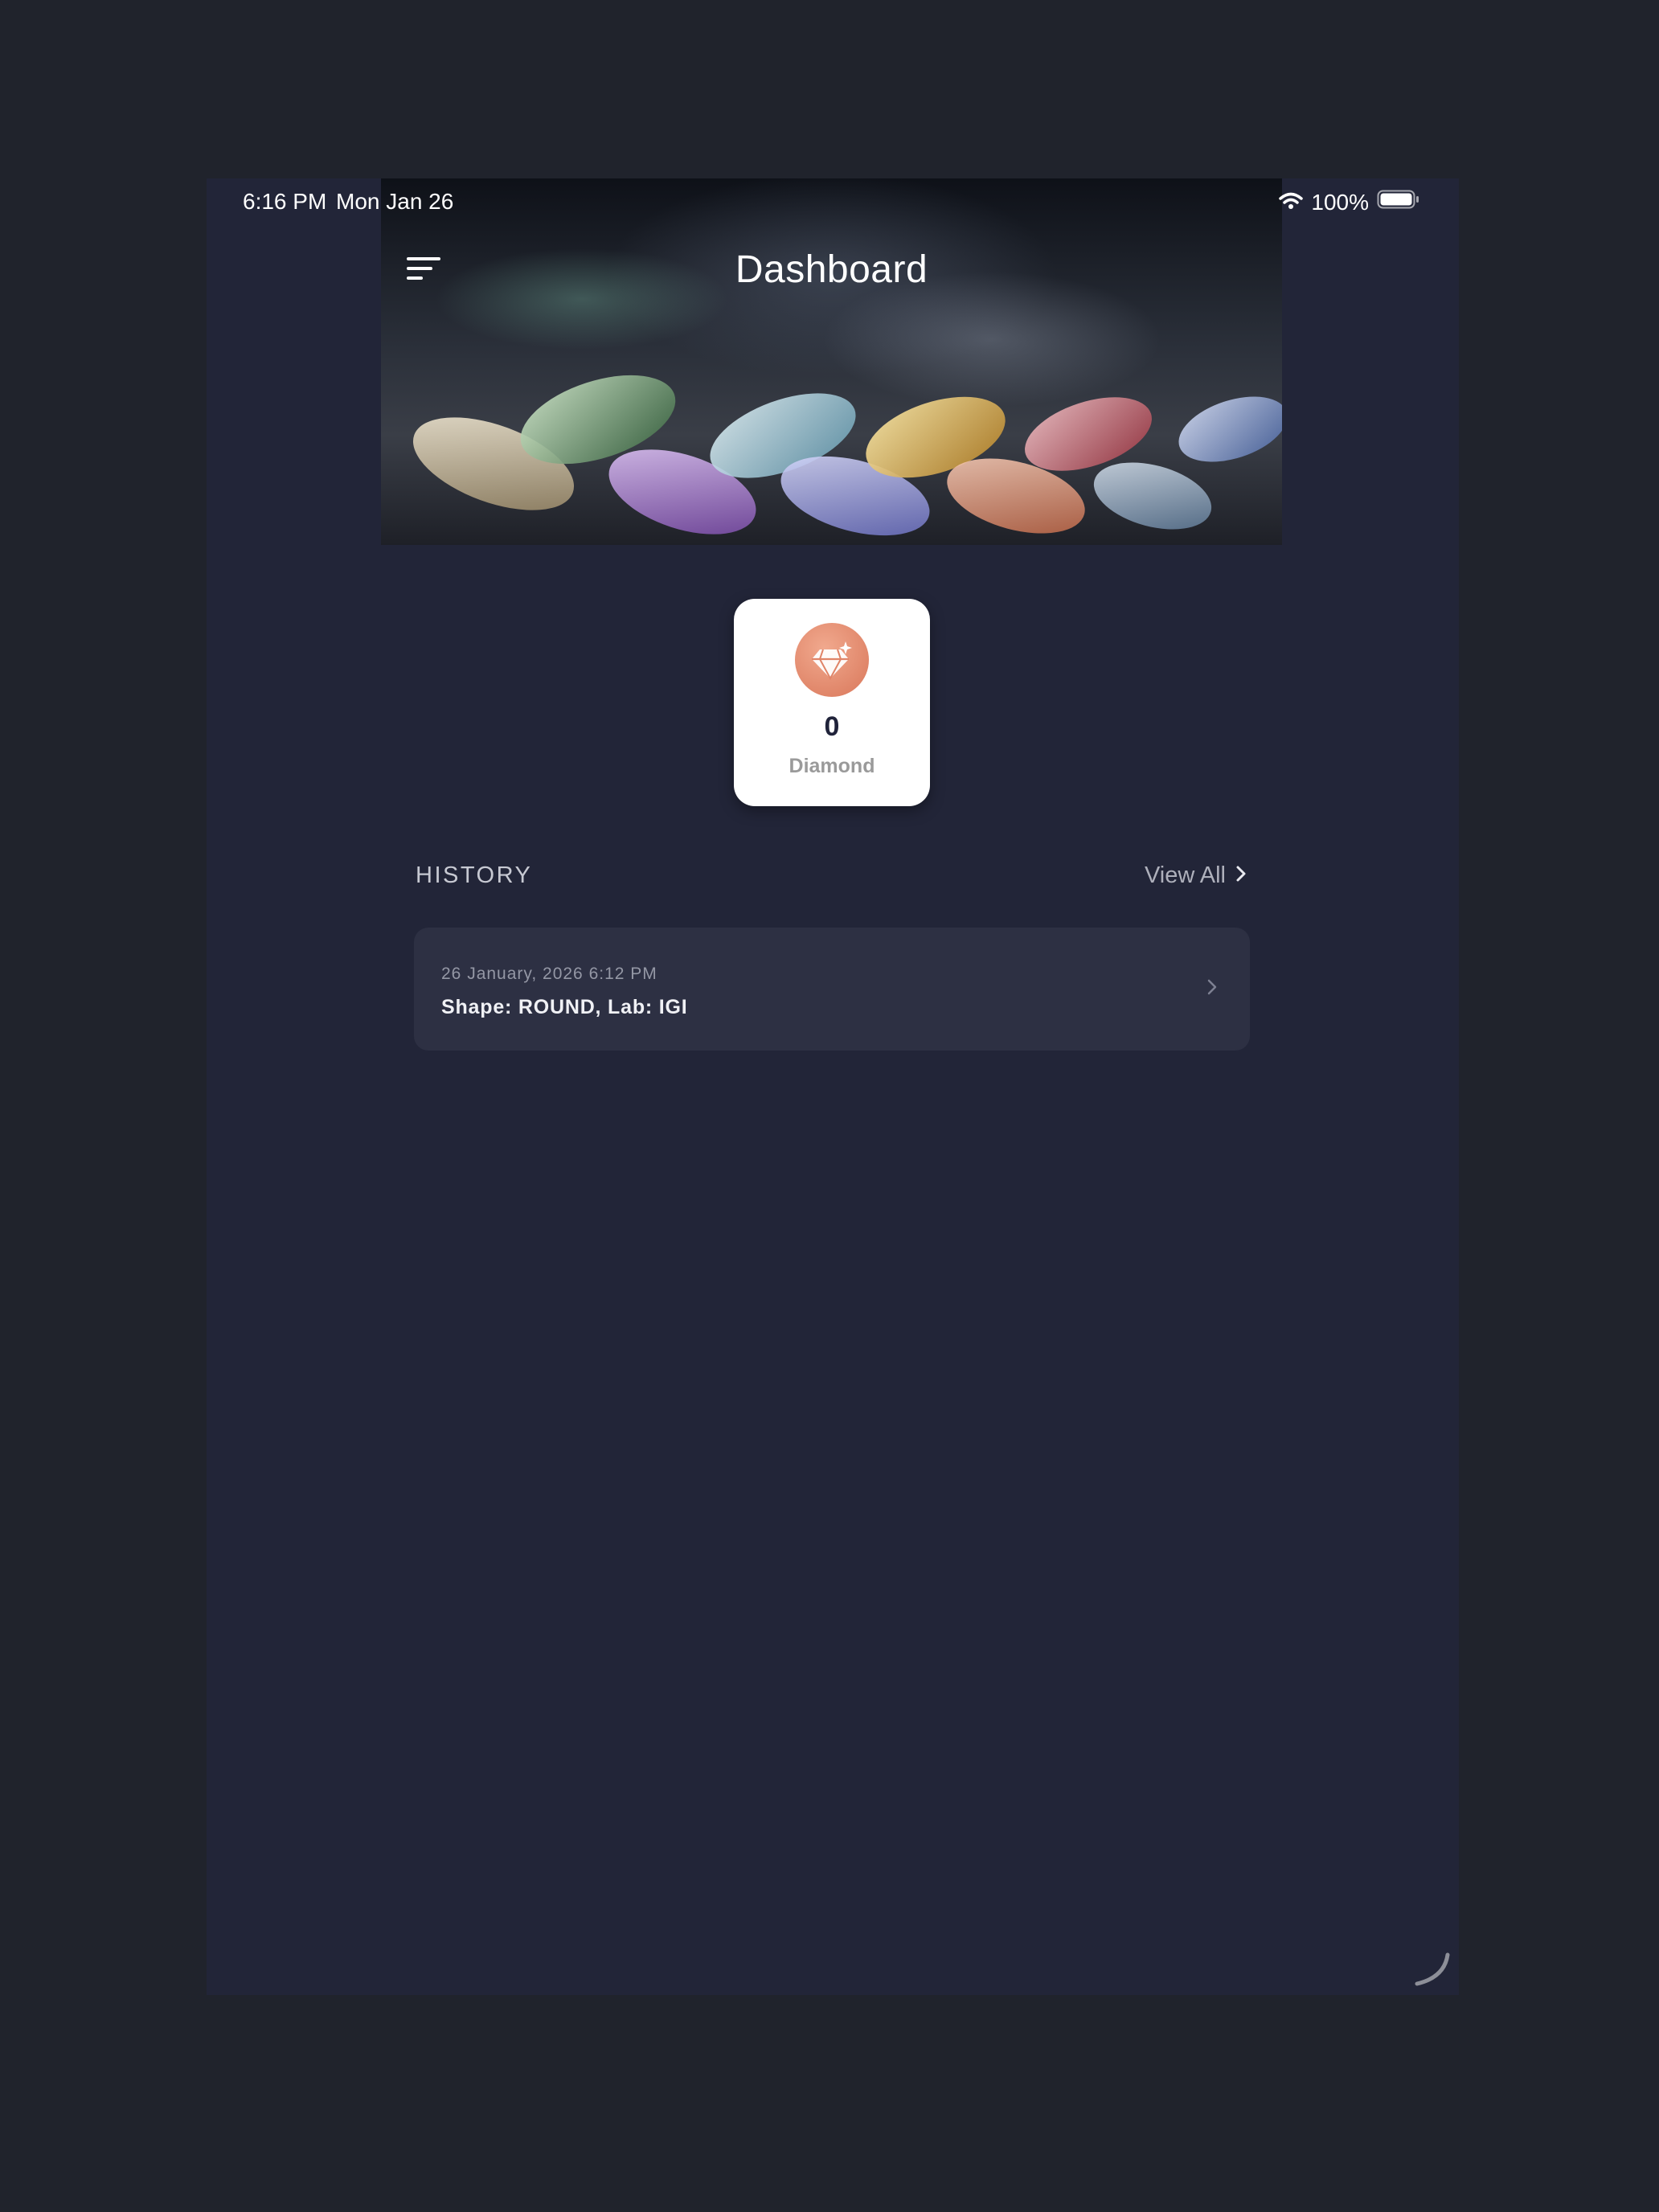 This screenshot has width=1659, height=2212. What do you see at coordinates (549, 974) in the screenshot?
I see `history-item-date: 26 January, 2026 6:12 PM` at bounding box center [549, 974].